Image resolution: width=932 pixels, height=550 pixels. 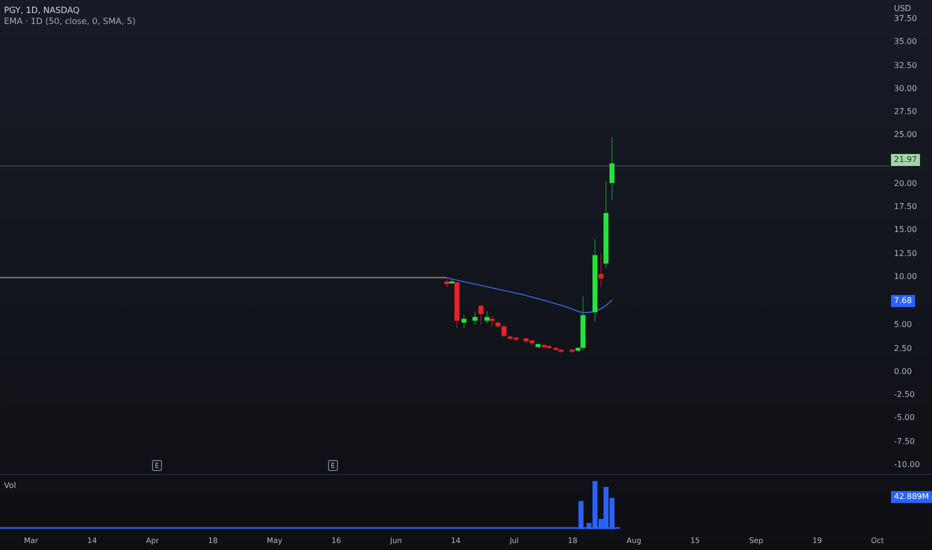 I want to click on price-tick: 0.00, so click(x=903, y=371).